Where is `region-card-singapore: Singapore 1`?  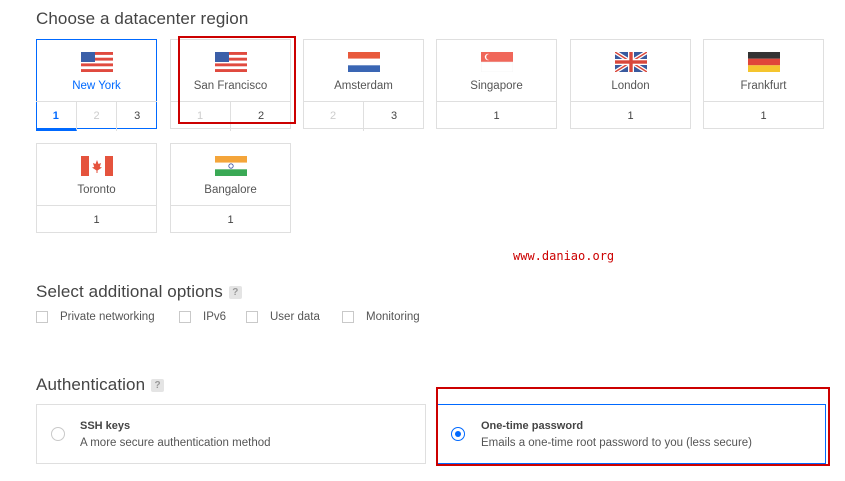
region-card-singapore: Singapore 1 is located at coordinates (496, 84).